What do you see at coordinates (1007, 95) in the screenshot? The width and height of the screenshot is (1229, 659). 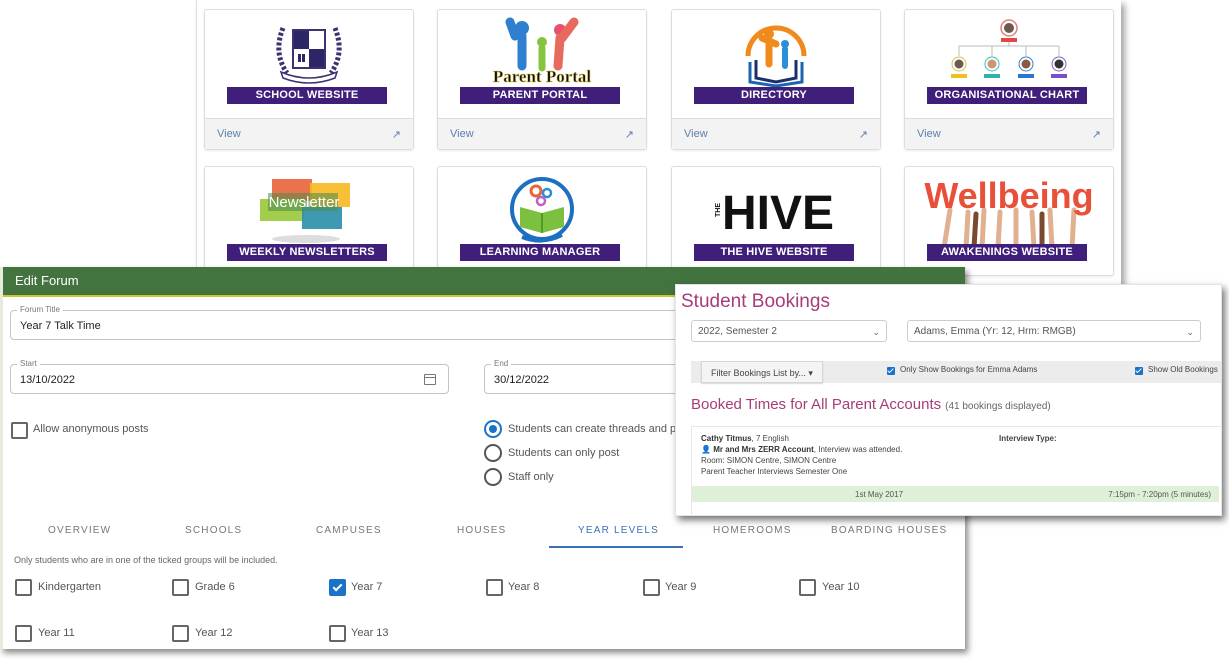 I see `tile-banner: ORGANISATIONAL CHART` at bounding box center [1007, 95].